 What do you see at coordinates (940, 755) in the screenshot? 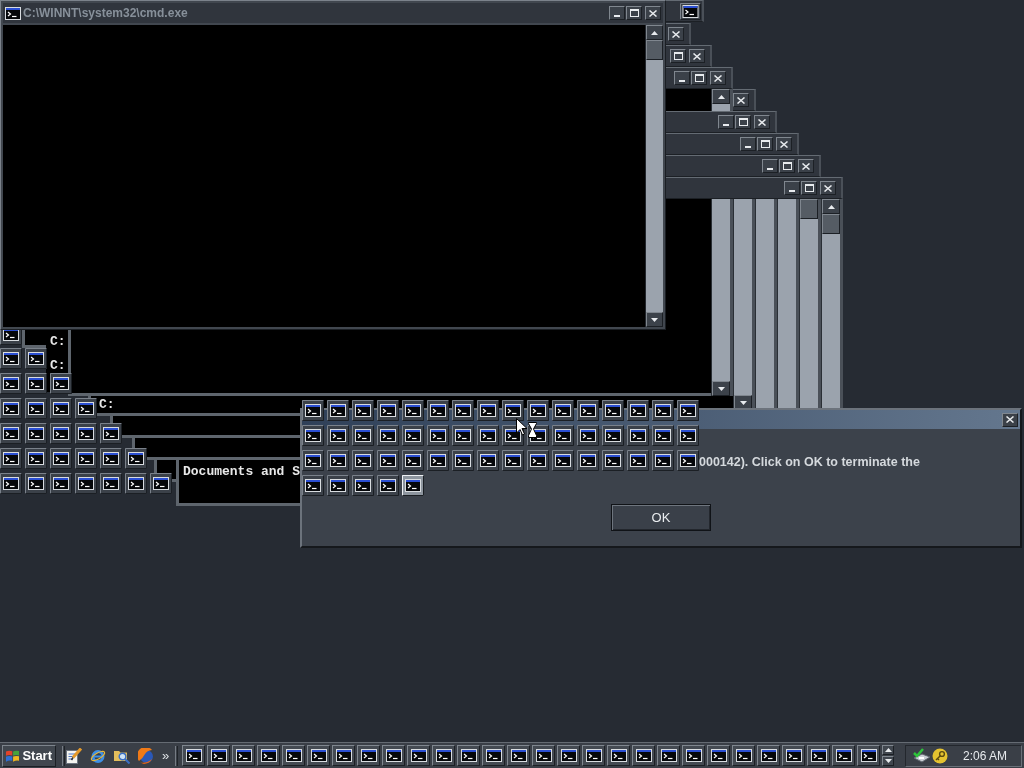
I see `key-icon` at bounding box center [940, 755].